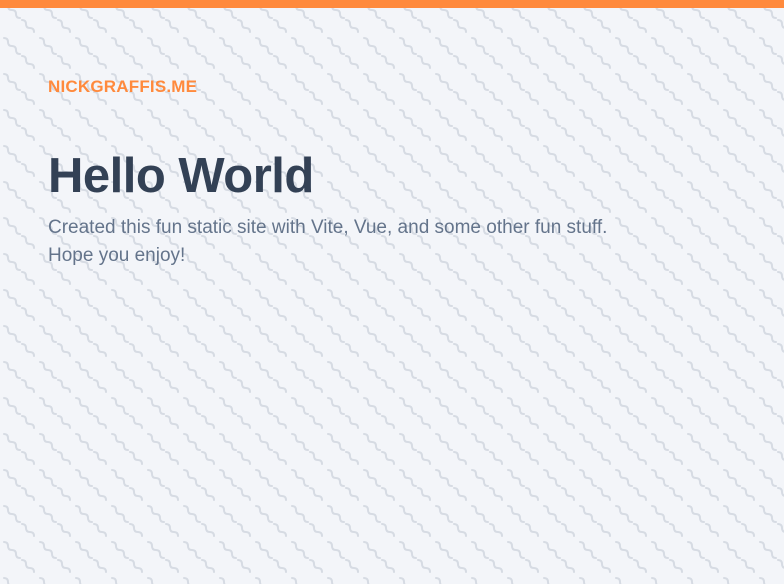 This screenshot has width=784, height=584. What do you see at coordinates (122, 87) in the screenshot?
I see `site-home-link: NICKGRAFFIS.ME` at bounding box center [122, 87].